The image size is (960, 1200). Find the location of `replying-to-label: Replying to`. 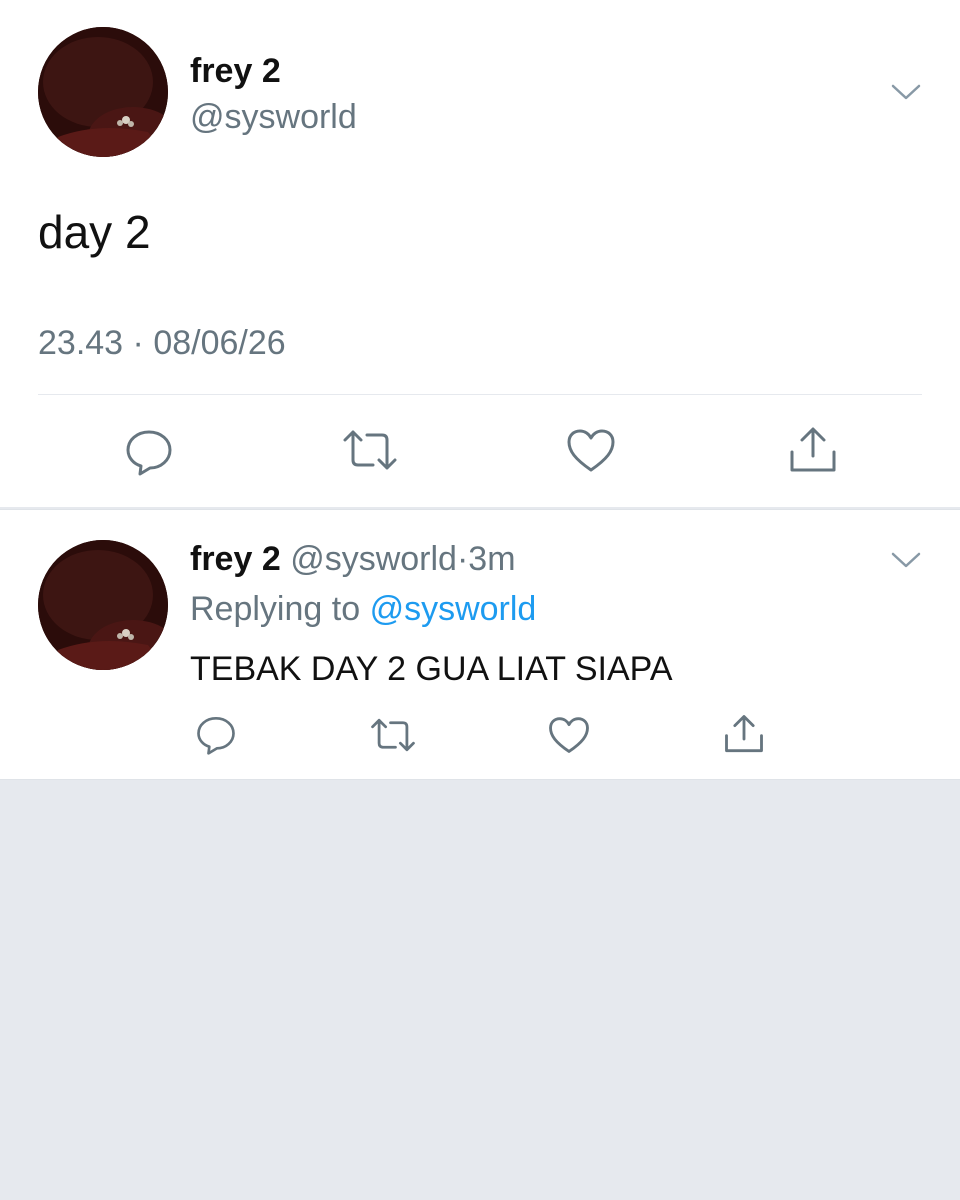

replying-to-label: Replying to is located at coordinates (275, 609).